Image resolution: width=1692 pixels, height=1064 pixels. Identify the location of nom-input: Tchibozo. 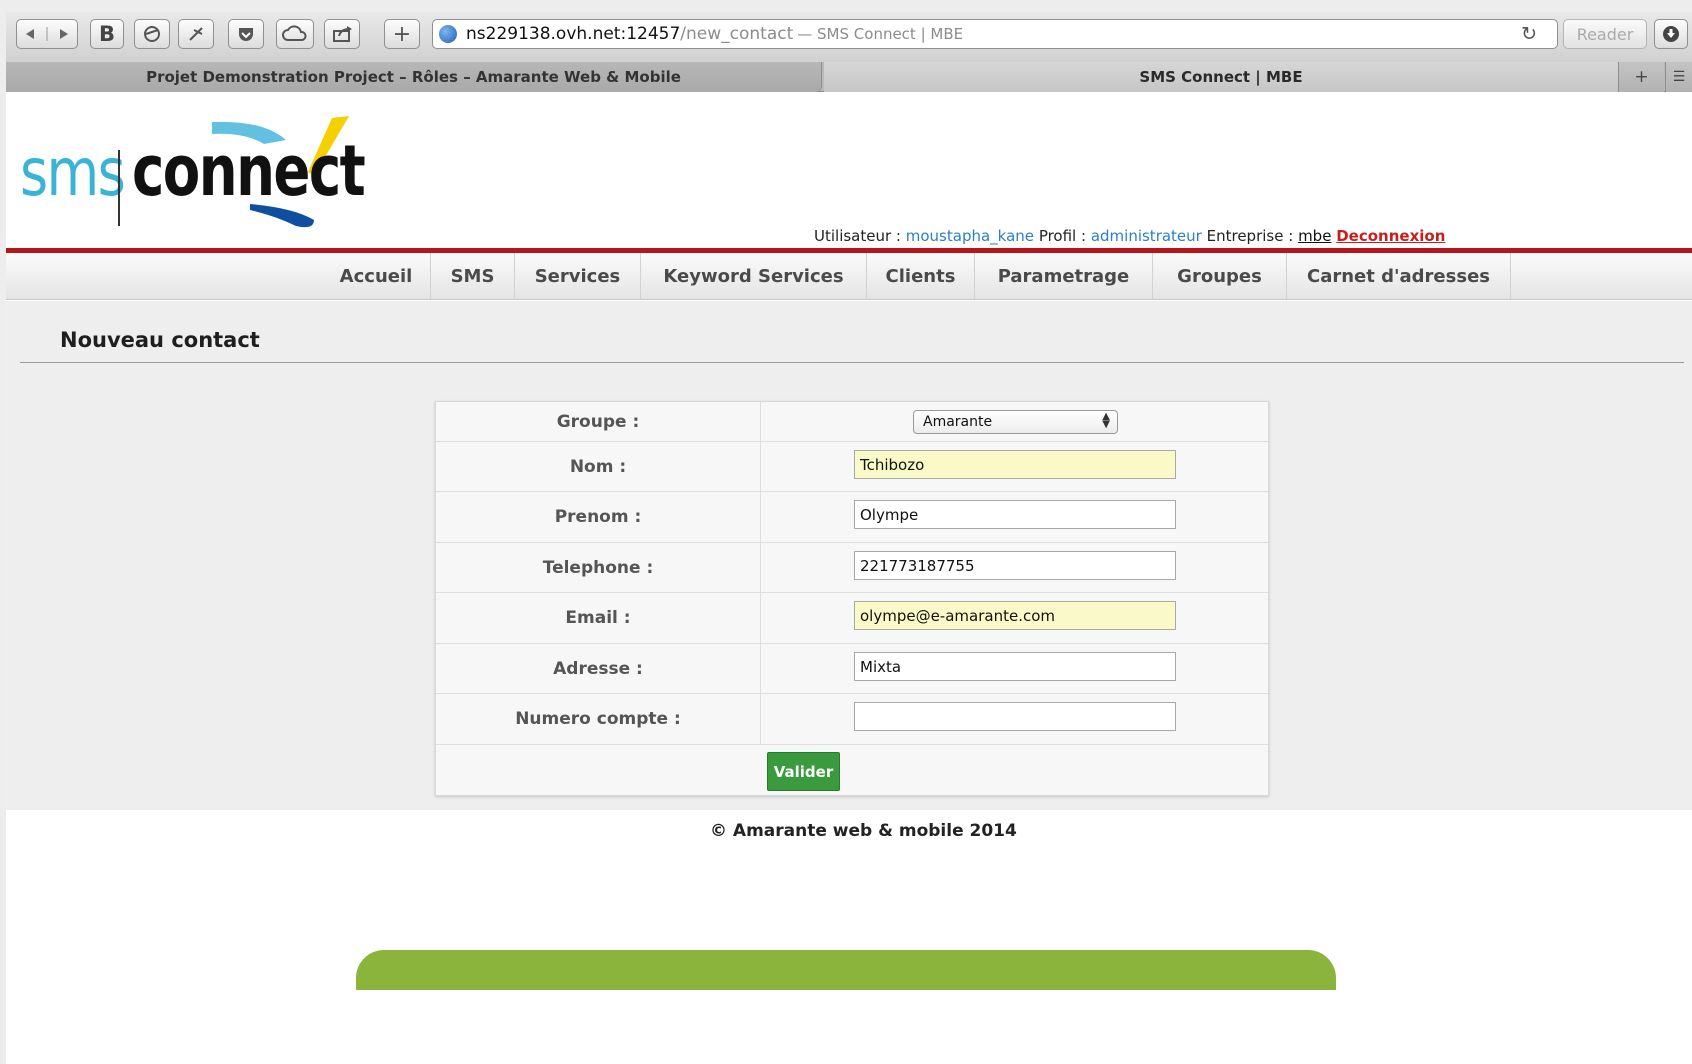
(1015, 464).